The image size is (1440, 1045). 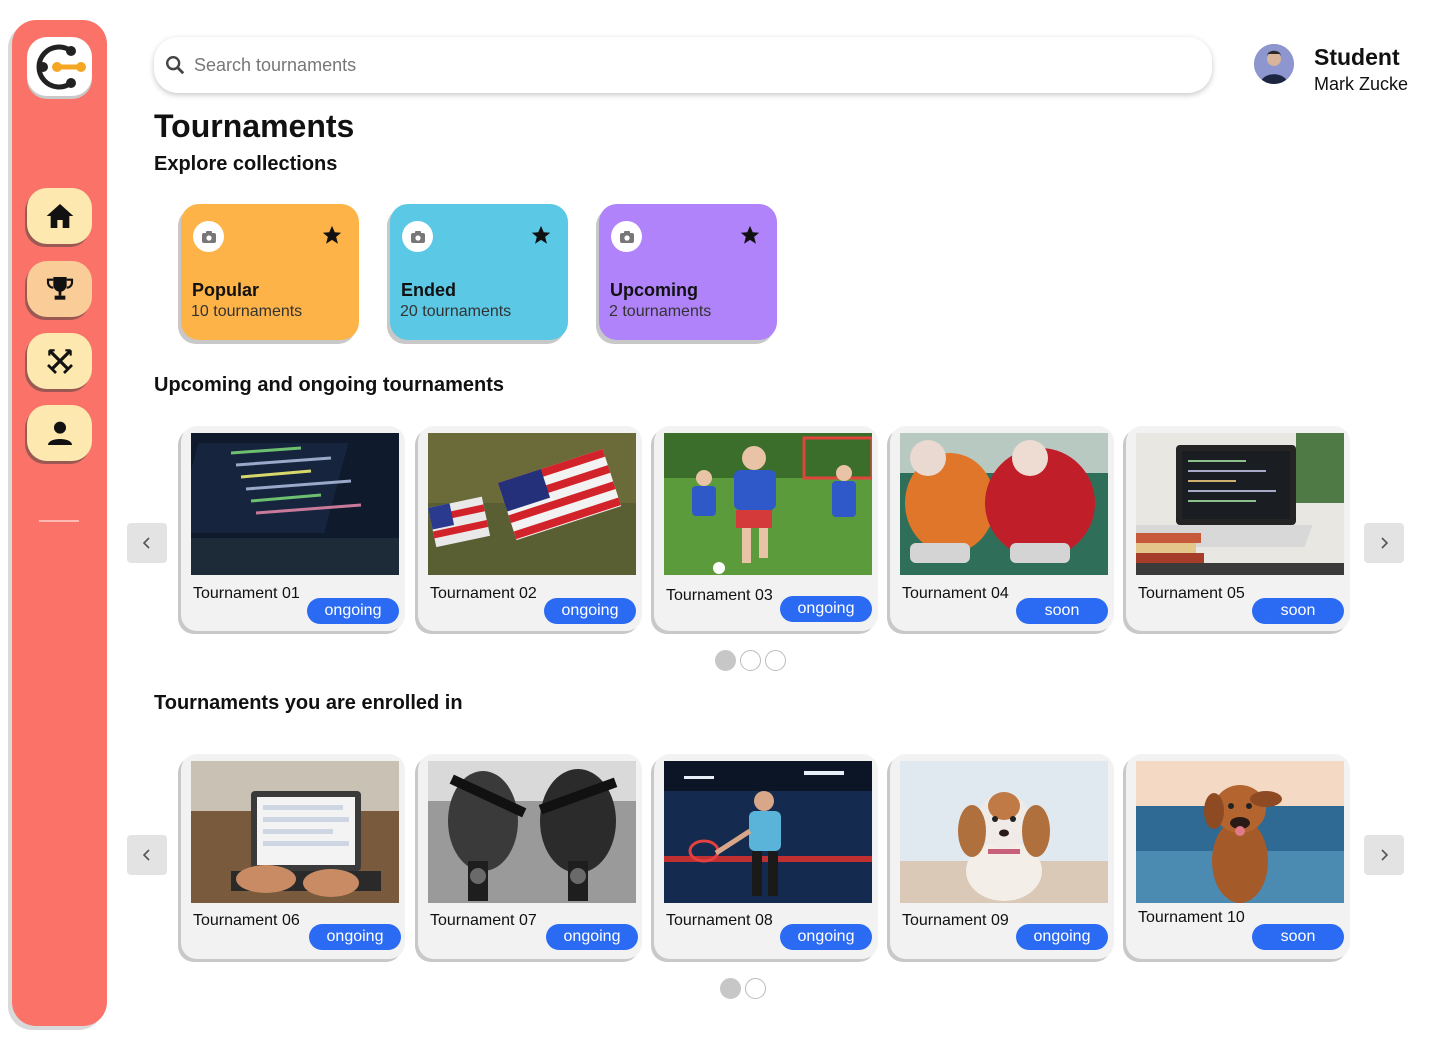 I want to click on tournament-name: Tournament 01, so click(x=246, y=593).